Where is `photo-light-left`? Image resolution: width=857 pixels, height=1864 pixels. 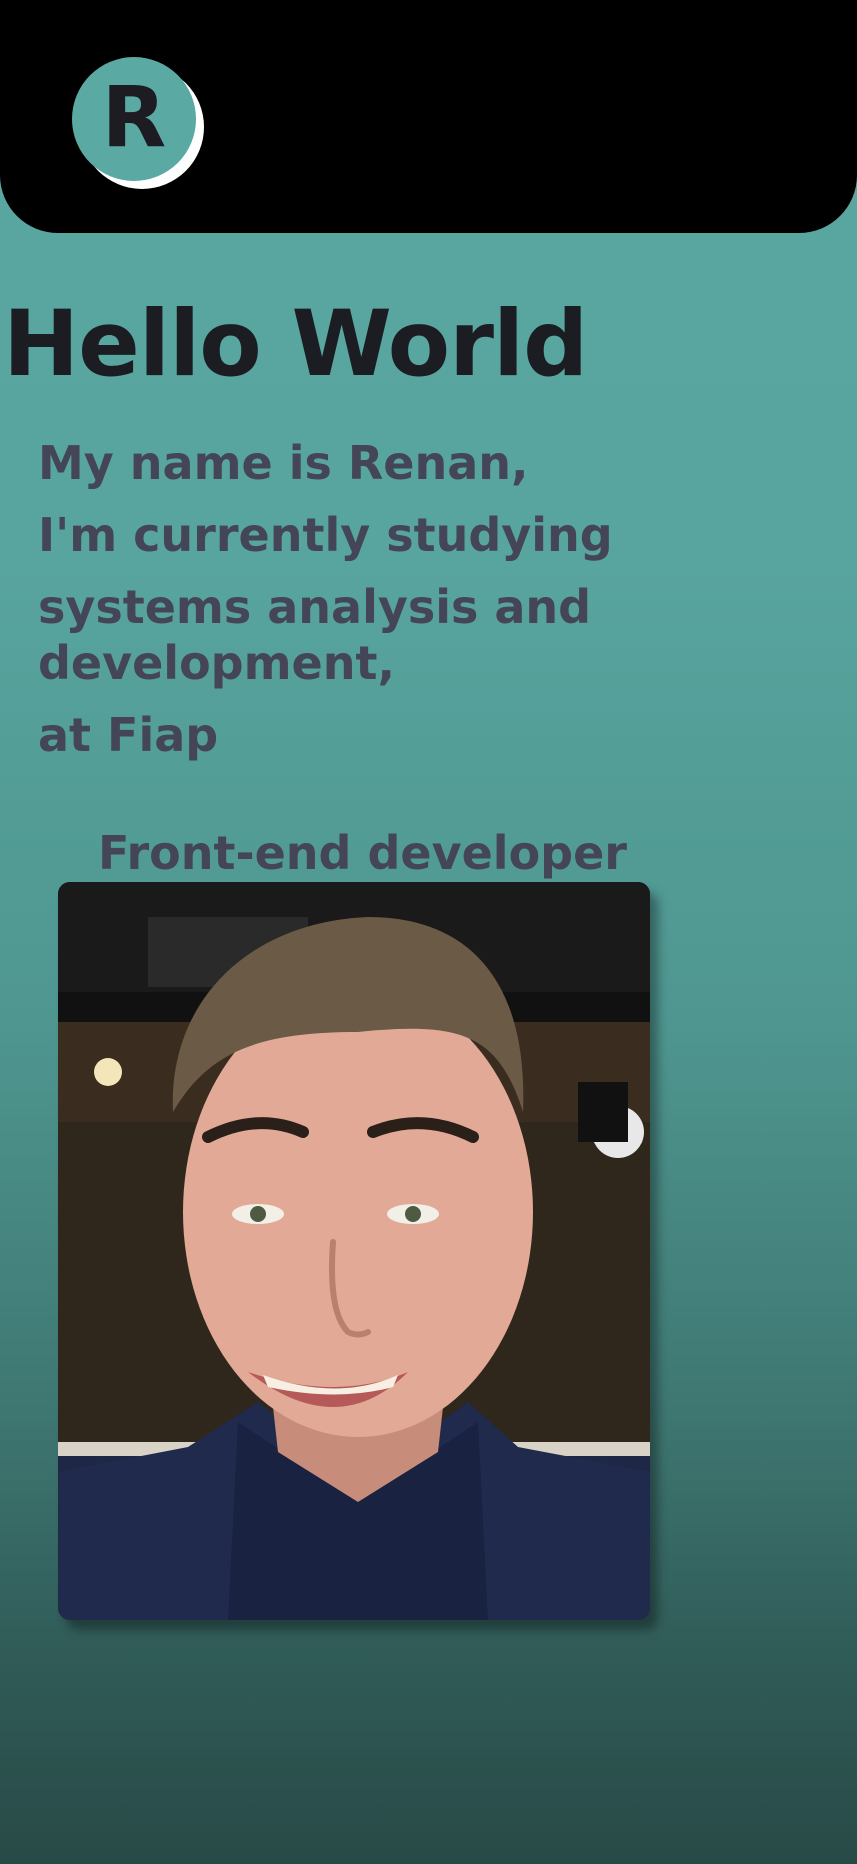
photo-light-left is located at coordinates (108, 1072).